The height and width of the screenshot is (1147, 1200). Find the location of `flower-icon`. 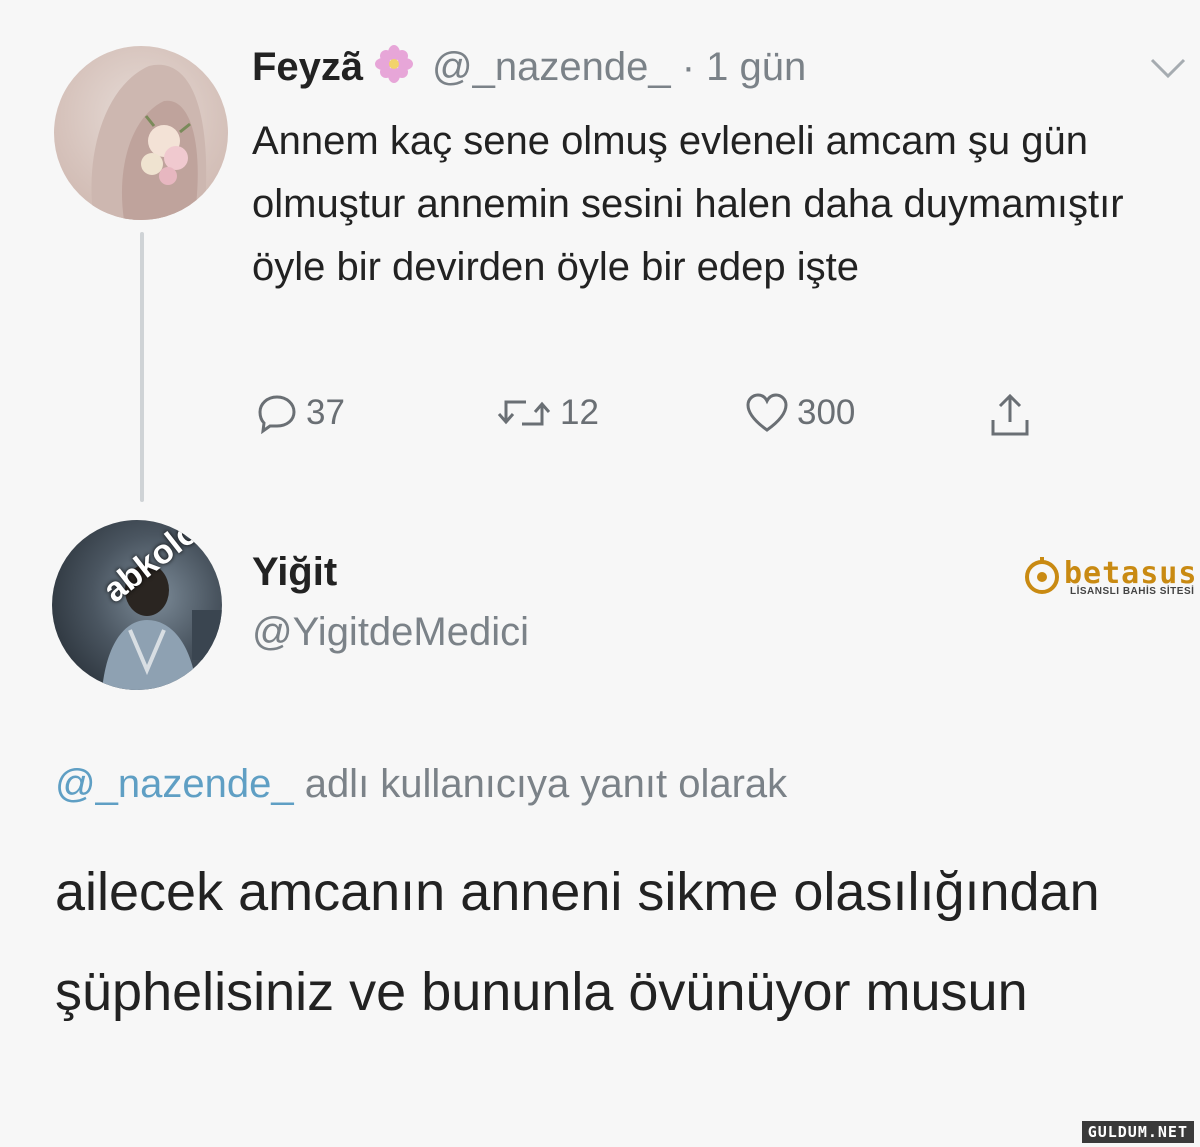

flower-icon is located at coordinates (394, 64).